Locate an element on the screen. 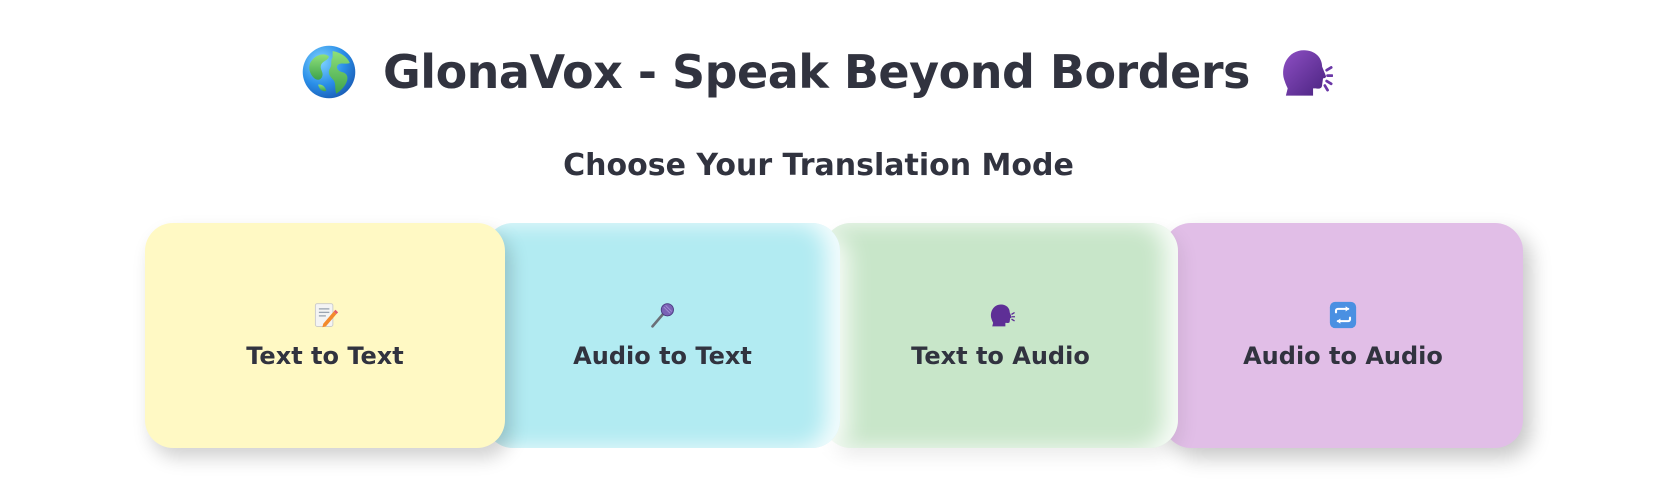 The width and height of the screenshot is (1655, 479). mode-card-text-to-text: Text to Text is located at coordinates (325, 335).